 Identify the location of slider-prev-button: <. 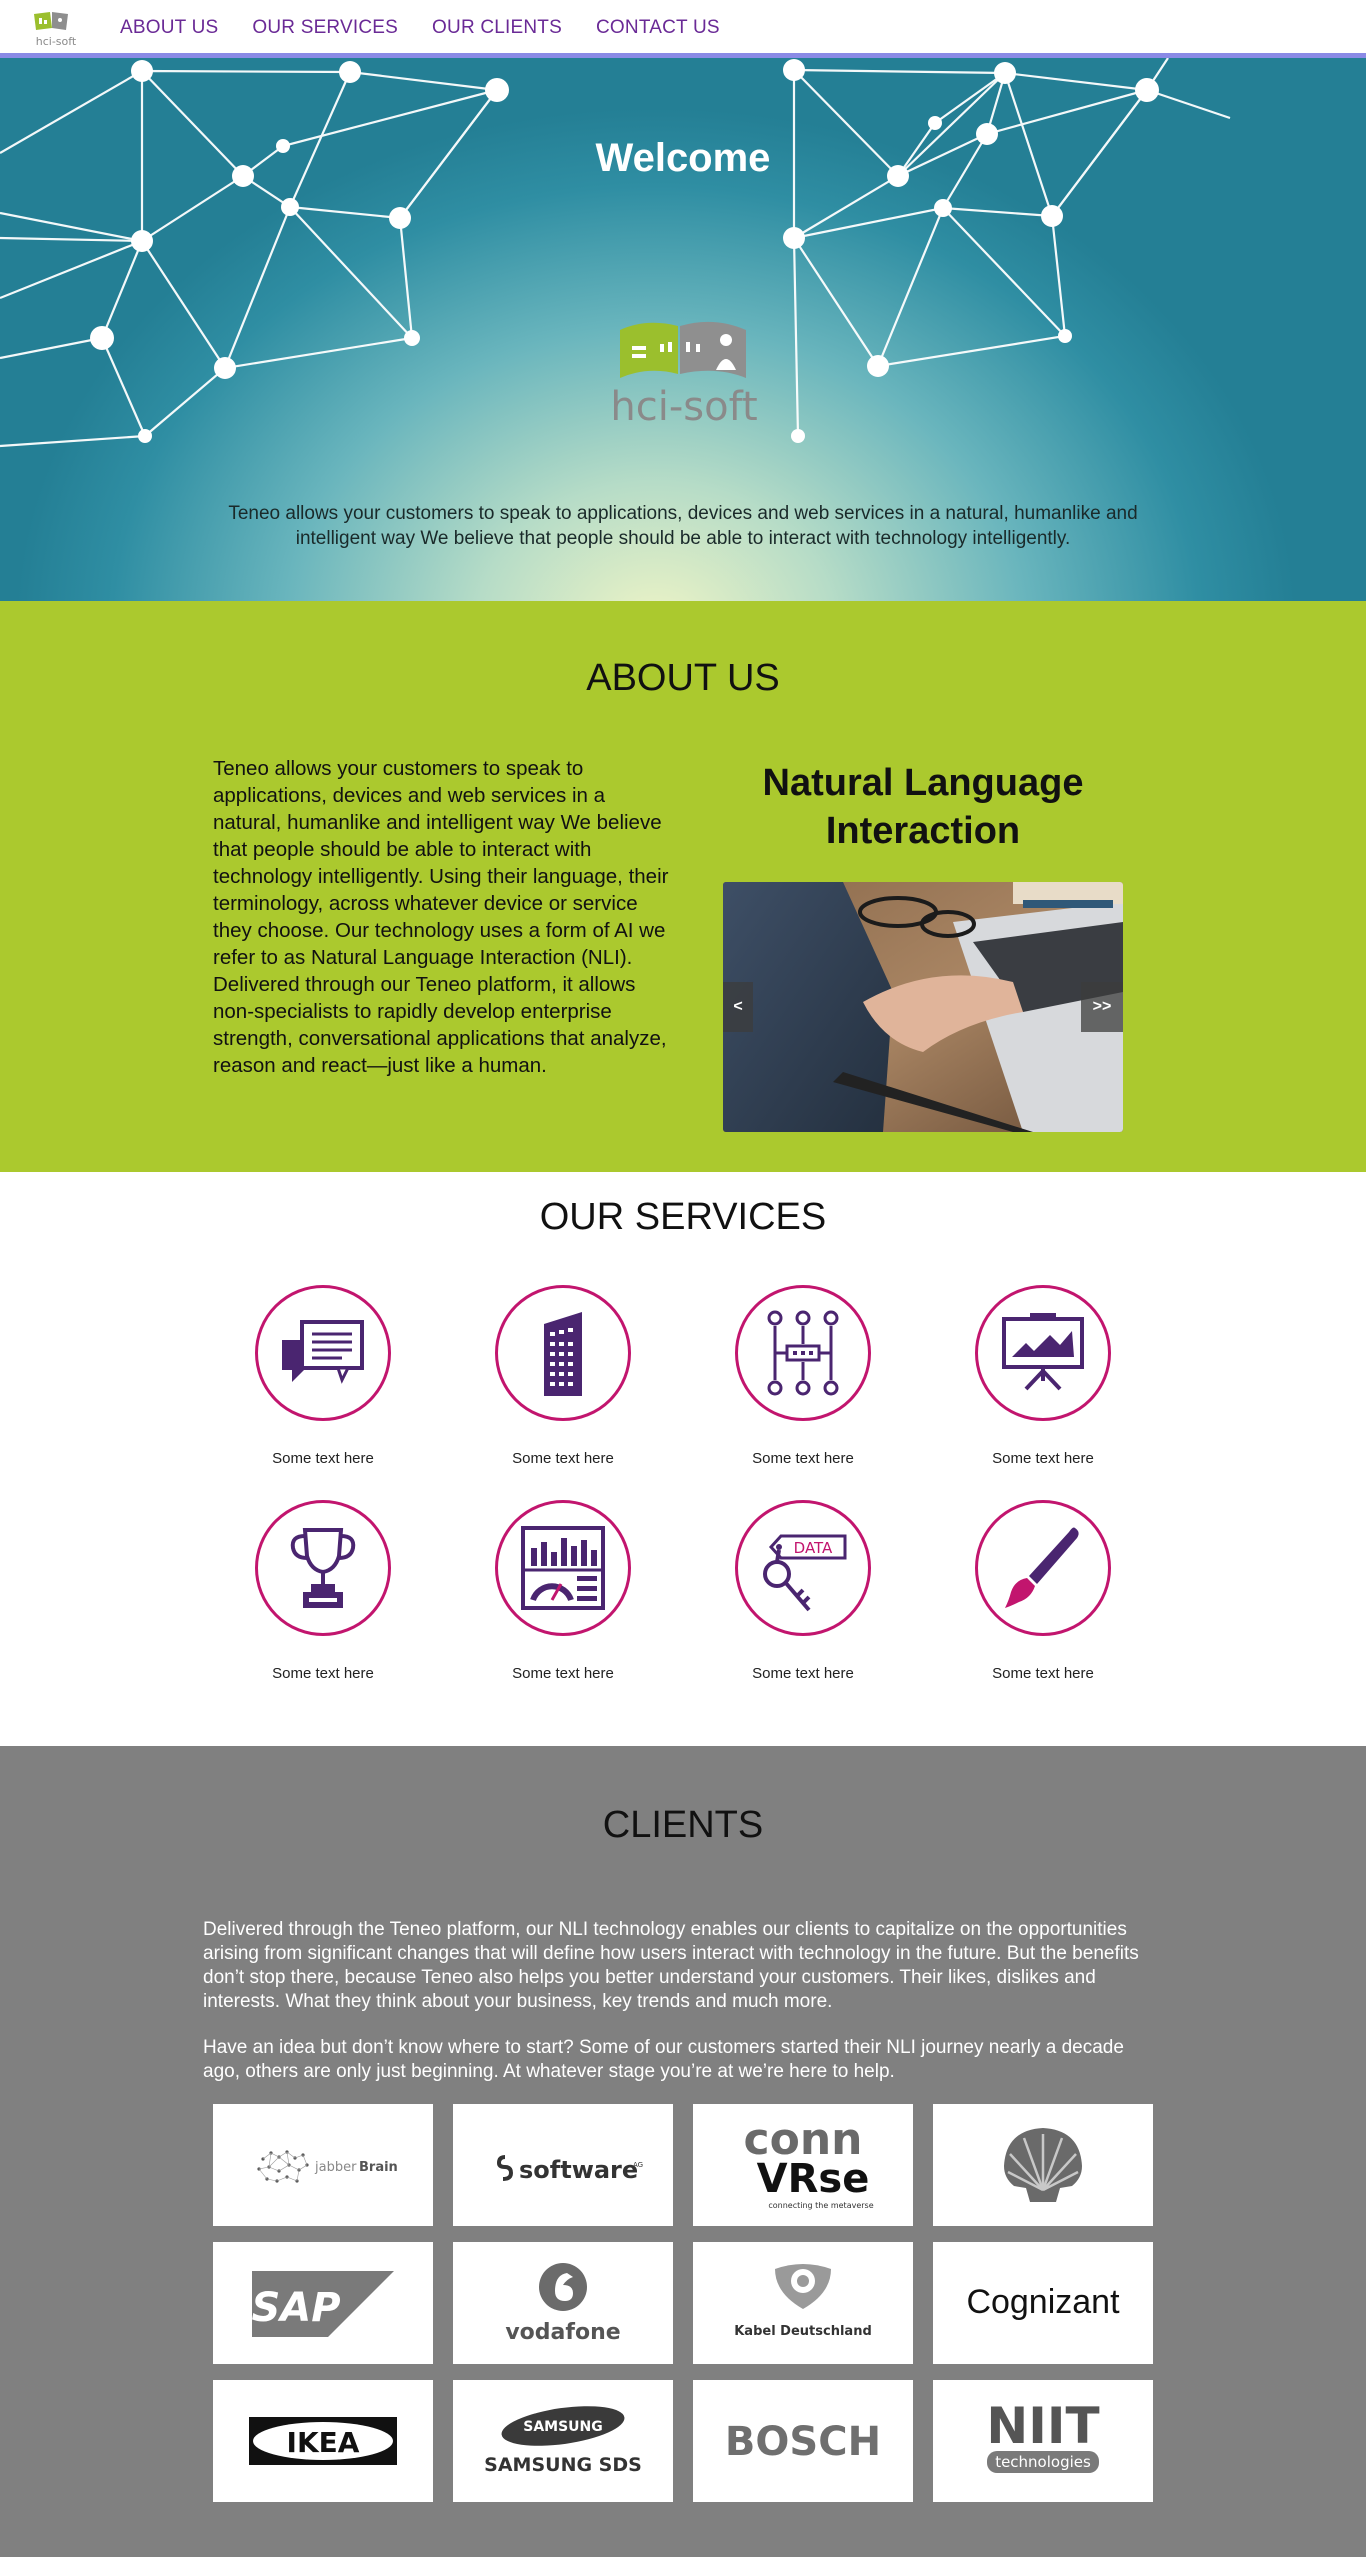
(738, 1007).